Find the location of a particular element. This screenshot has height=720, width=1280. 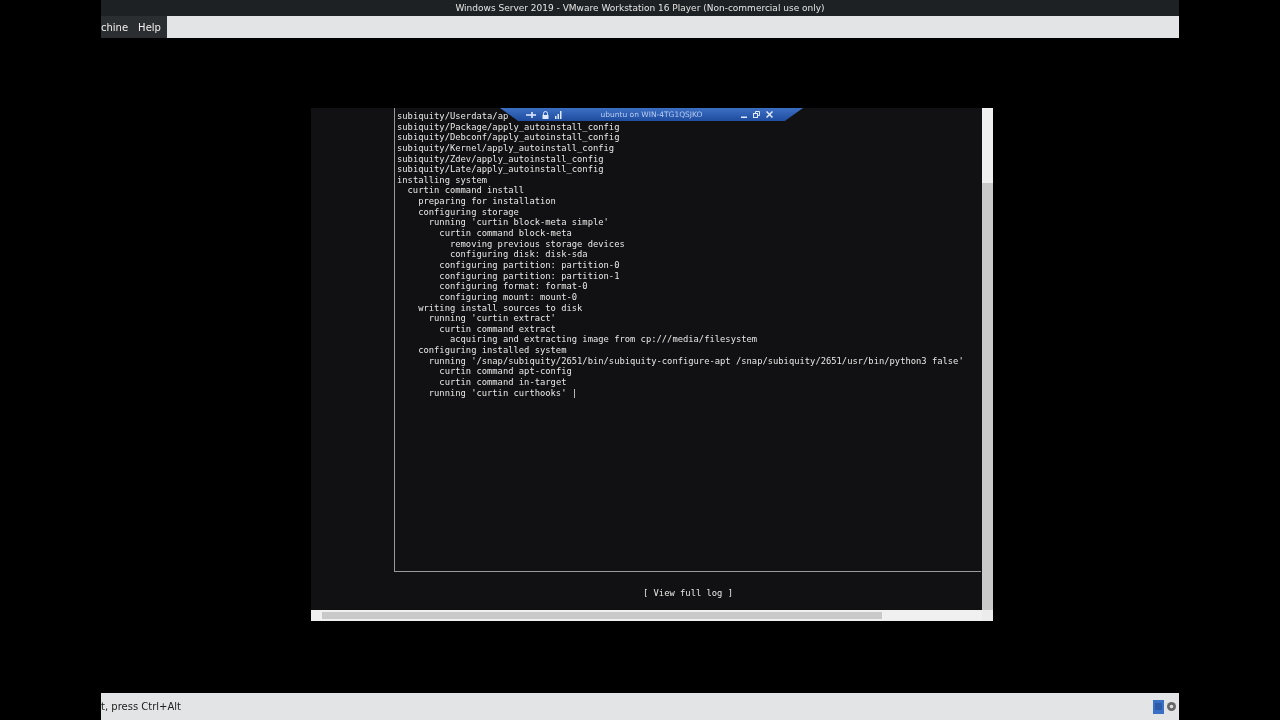

log-line: running '/snap/subiquity/2651/bin/subiquity-configure-apt /snap/subiquity/2651/usr/bin/python3 false' is located at coordinates (696, 360).